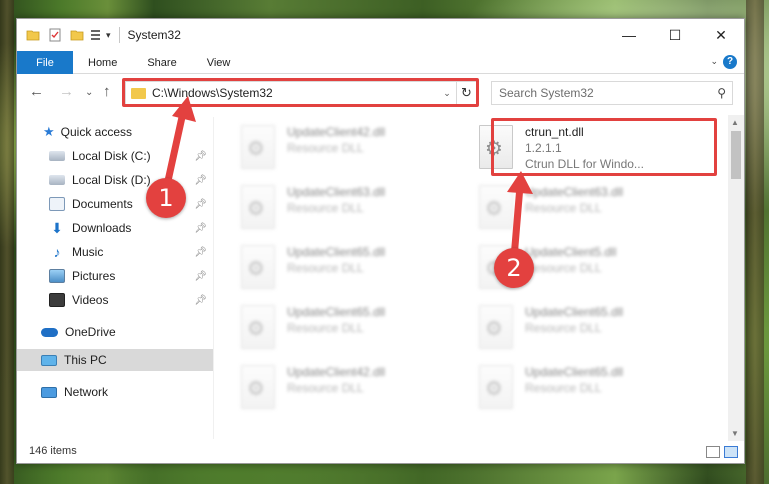  What do you see at coordinates (736, 155) in the screenshot?
I see `scroll-thumb` at bounding box center [736, 155].